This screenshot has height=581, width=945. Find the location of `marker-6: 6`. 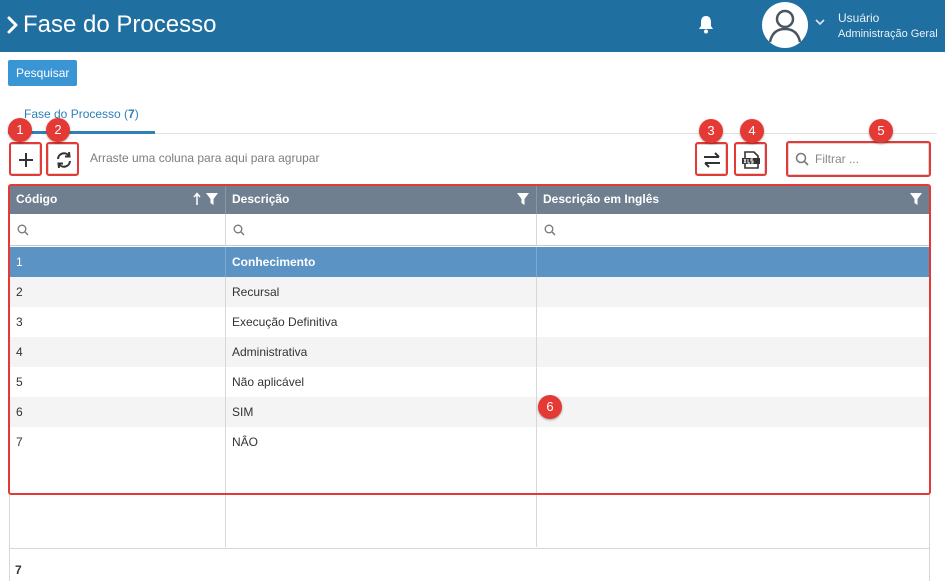

marker-6: 6 is located at coordinates (550, 407).